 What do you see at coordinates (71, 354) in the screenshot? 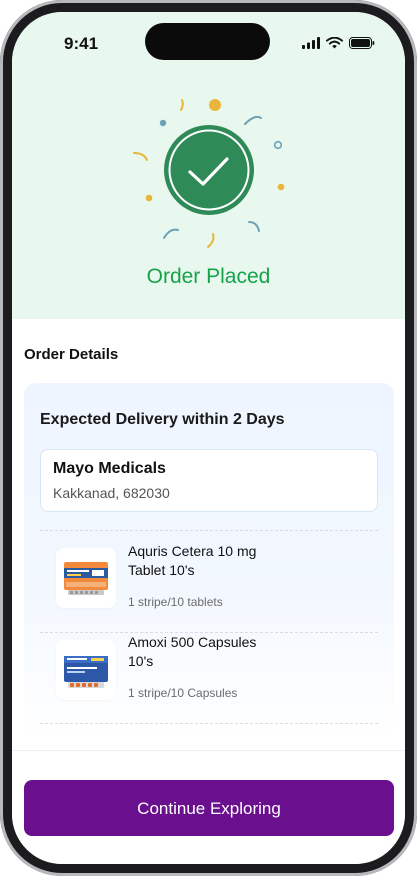
I see `order-details-title: Order Details` at bounding box center [71, 354].